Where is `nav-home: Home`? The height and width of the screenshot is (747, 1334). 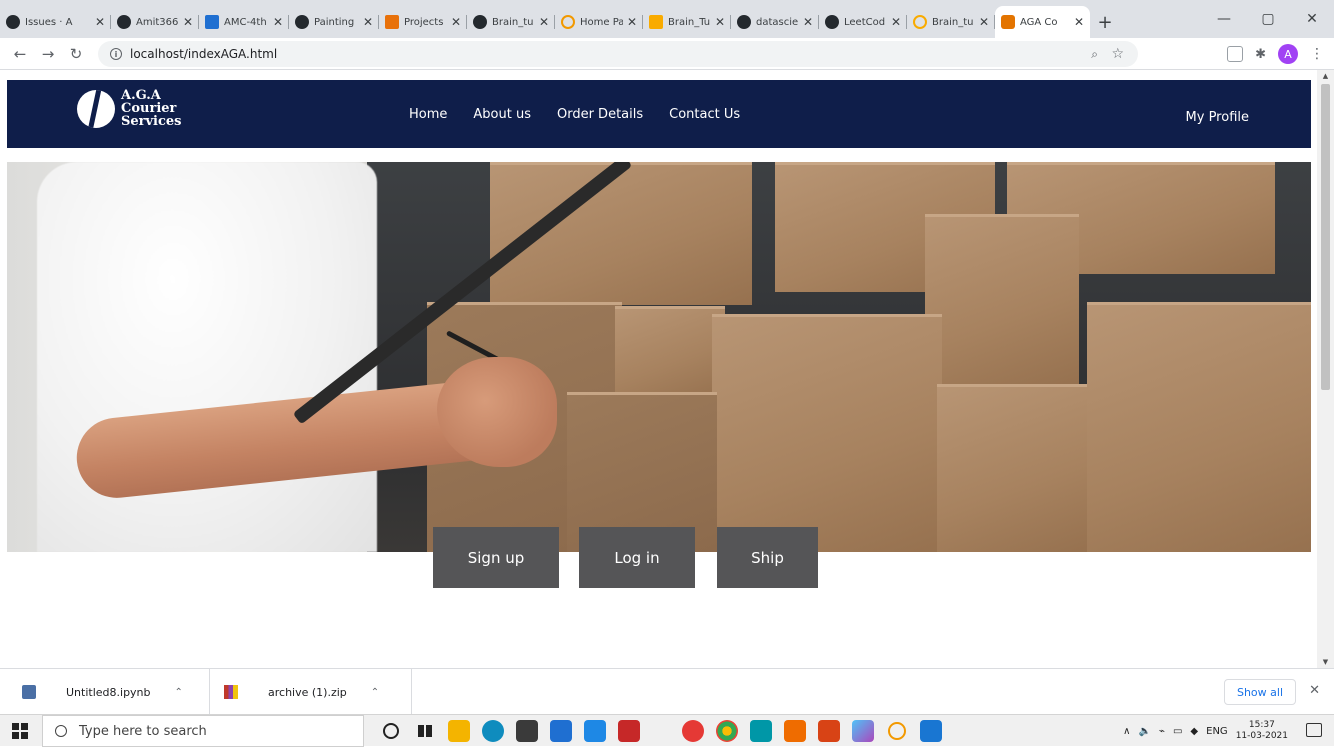
nav-home: Home is located at coordinates (428, 114).